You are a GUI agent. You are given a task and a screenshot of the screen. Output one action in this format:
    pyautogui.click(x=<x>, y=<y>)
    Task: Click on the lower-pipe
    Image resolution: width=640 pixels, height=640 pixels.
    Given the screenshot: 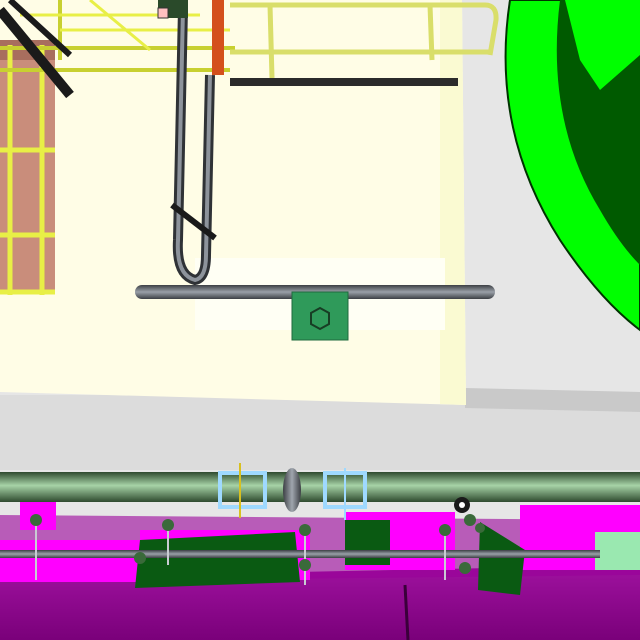 What is the action you would take?
    pyautogui.click(x=300, y=554)
    